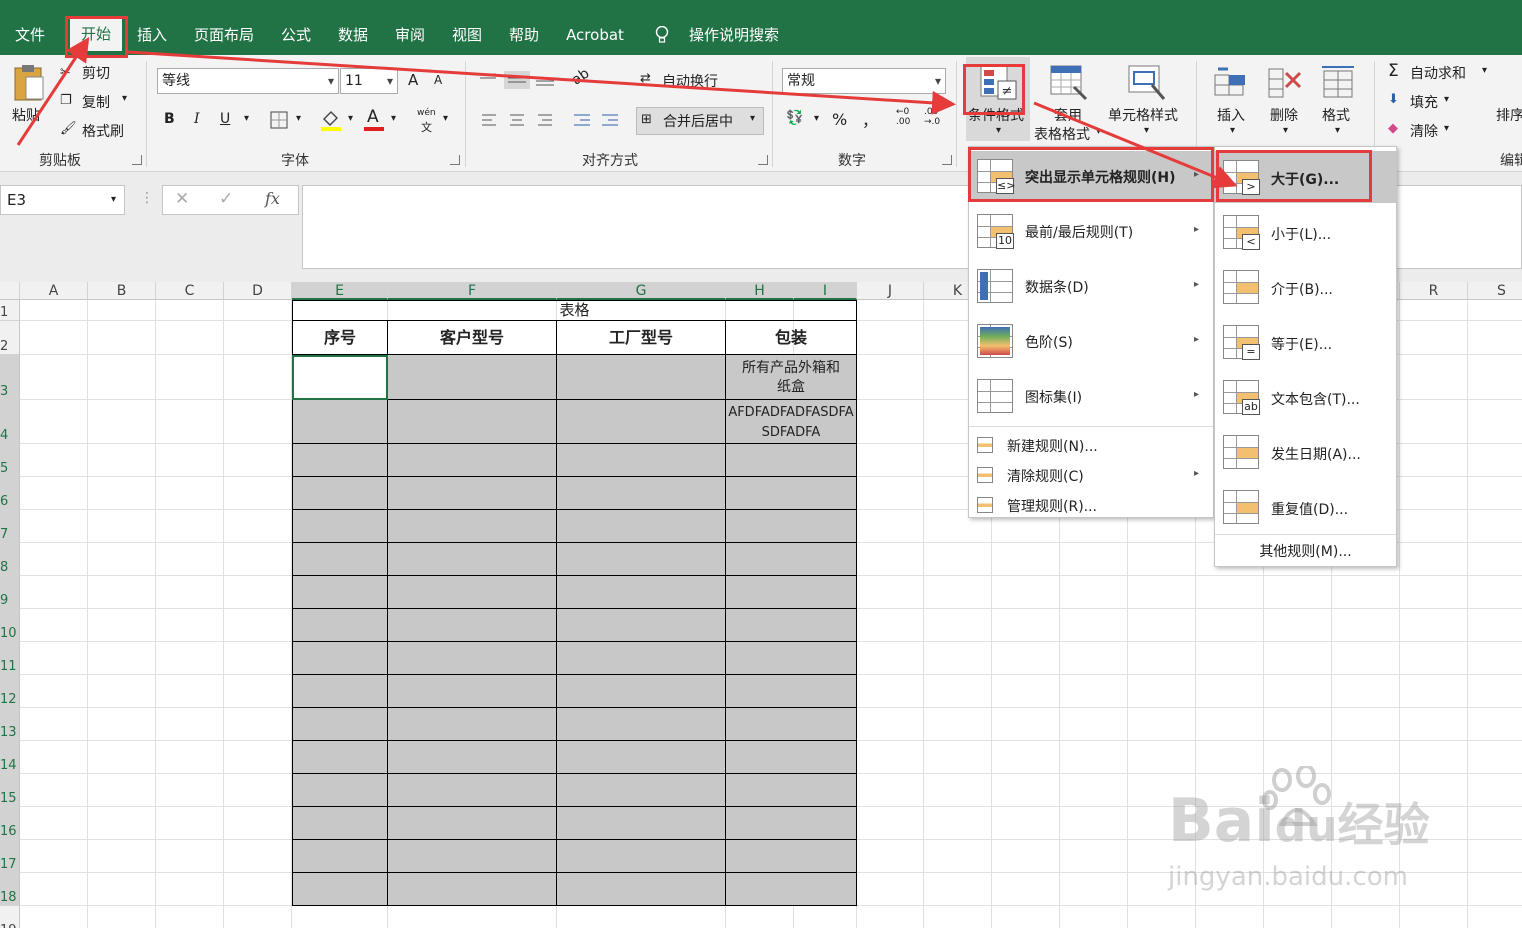 The width and height of the screenshot is (1522, 928). What do you see at coordinates (1091, 475) in the screenshot?
I see `clear-rules-item: 清除规则(C) ▸` at bounding box center [1091, 475].